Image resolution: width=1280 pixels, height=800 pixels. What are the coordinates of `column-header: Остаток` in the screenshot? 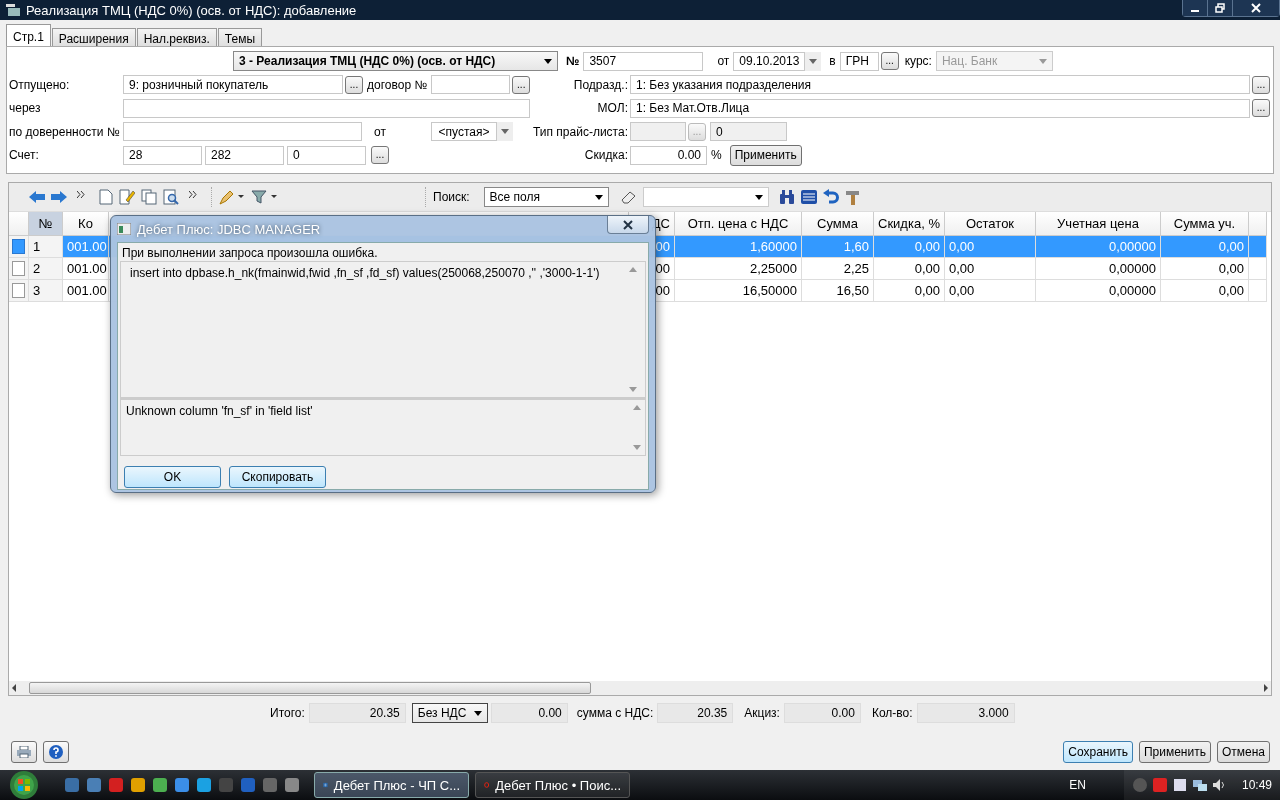 It's located at (990, 224).